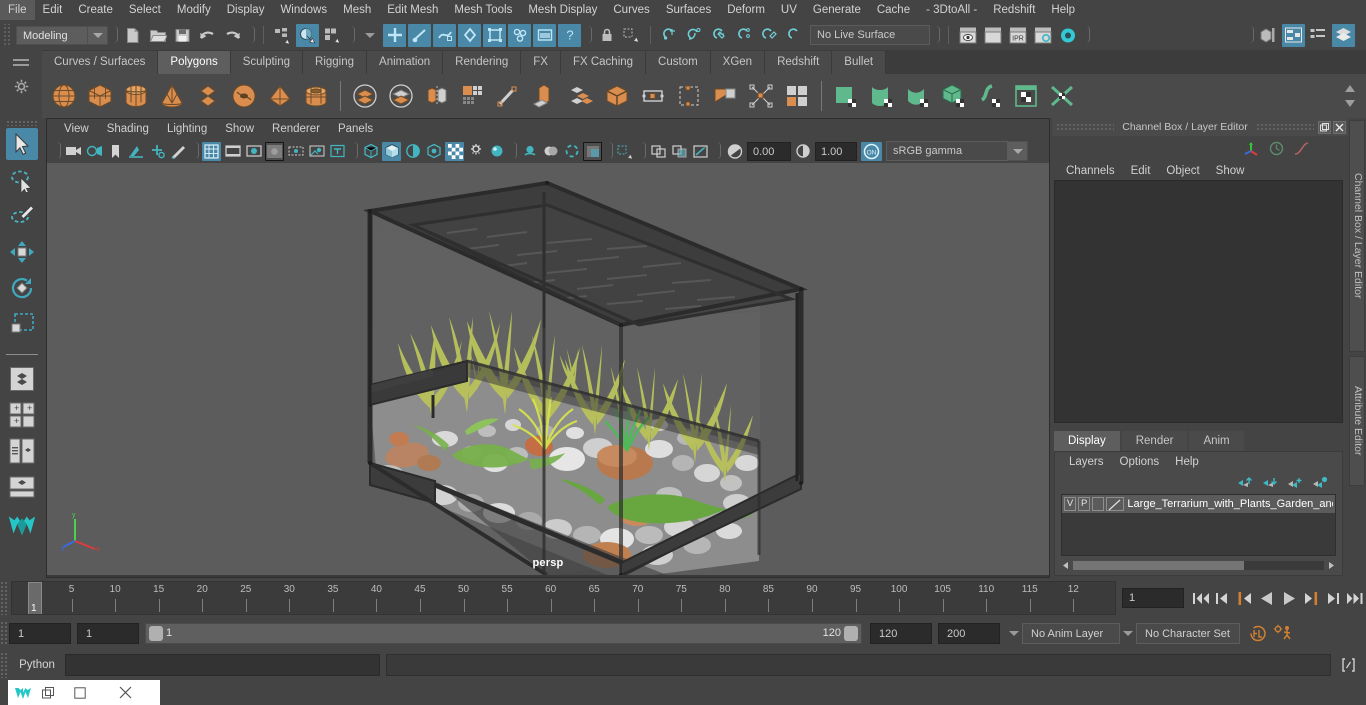  I want to click on command-line-grip, so click(4, 665).